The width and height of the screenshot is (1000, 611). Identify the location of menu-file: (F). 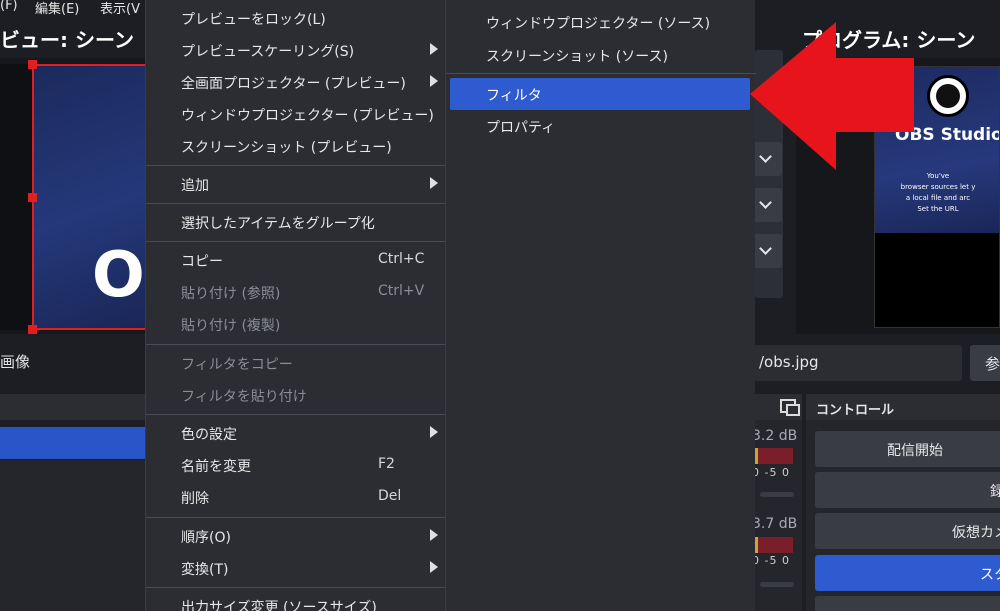
(9, 6).